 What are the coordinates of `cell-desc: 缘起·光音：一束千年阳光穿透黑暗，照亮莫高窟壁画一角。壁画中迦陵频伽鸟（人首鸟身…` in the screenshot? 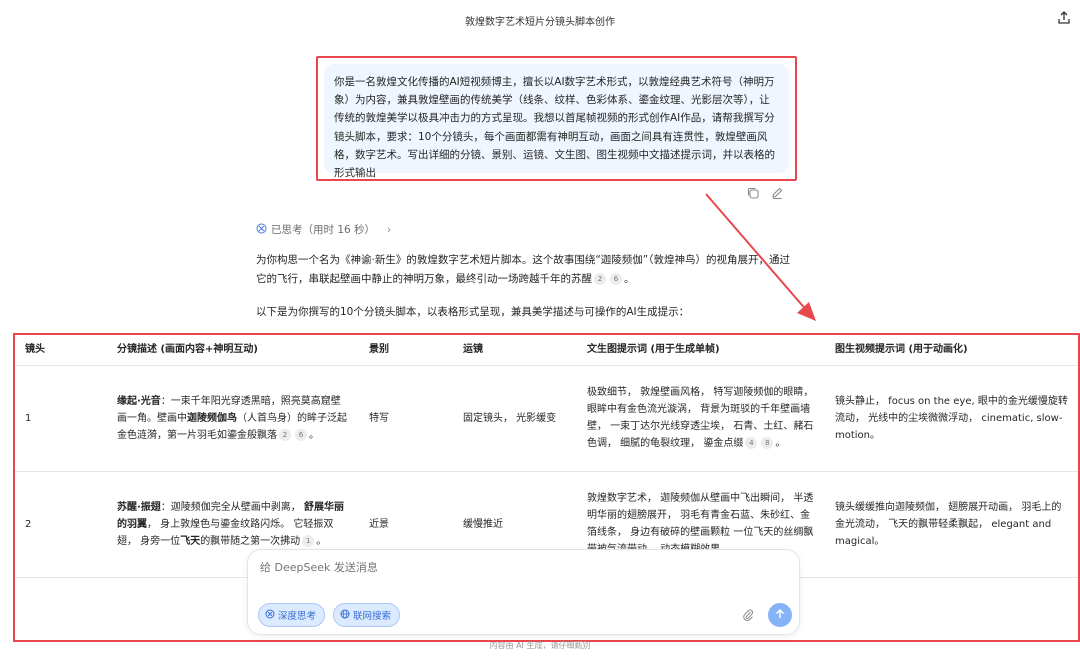 It's located at (233, 418).